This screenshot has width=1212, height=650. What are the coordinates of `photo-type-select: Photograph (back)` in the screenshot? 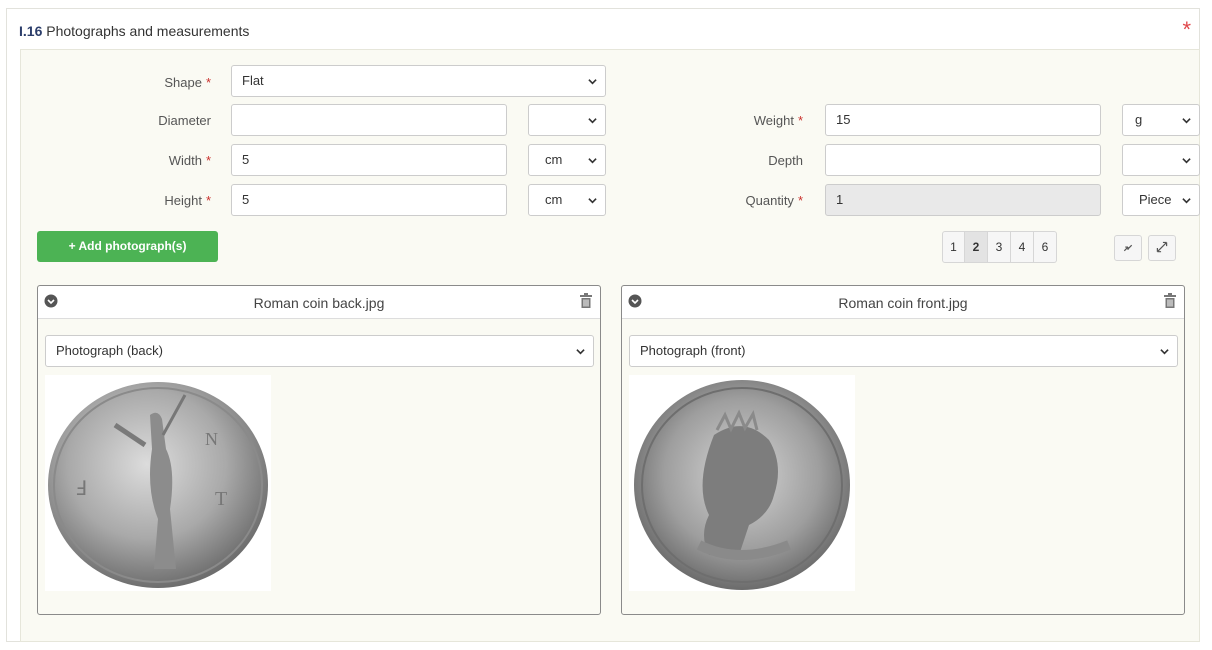 It's located at (319, 351).